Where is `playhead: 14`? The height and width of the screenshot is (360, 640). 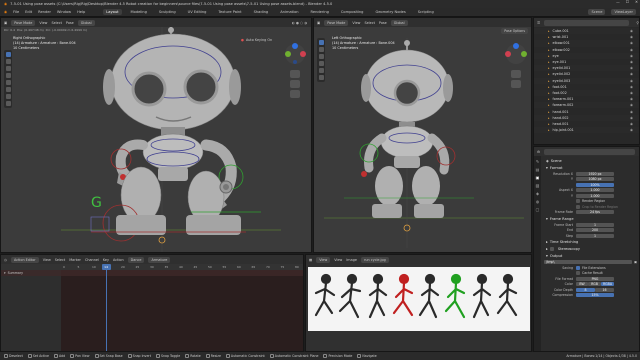 playhead: 14 is located at coordinates (106, 307).